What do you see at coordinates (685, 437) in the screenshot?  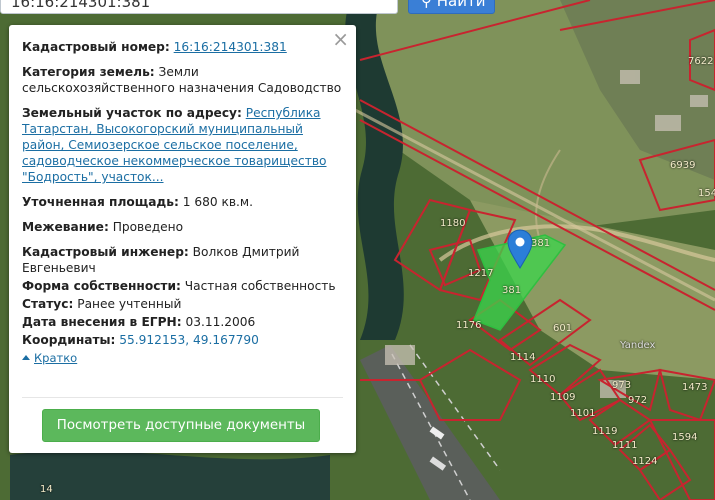 I see `parcel-label: 1594` at bounding box center [685, 437].